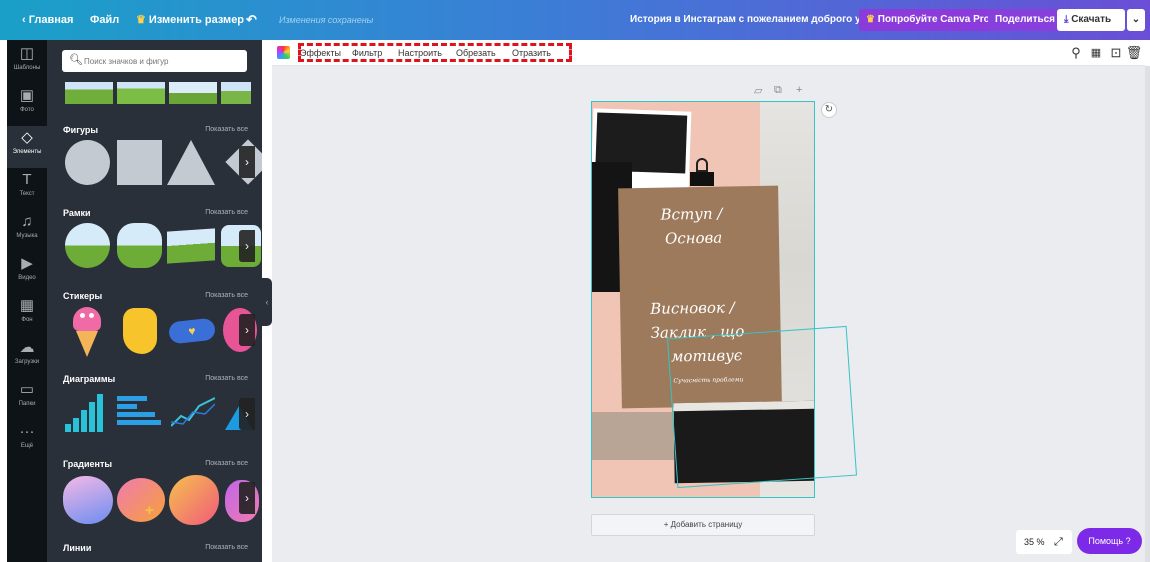  I want to click on search-box: 🔍︎, so click(154, 61).